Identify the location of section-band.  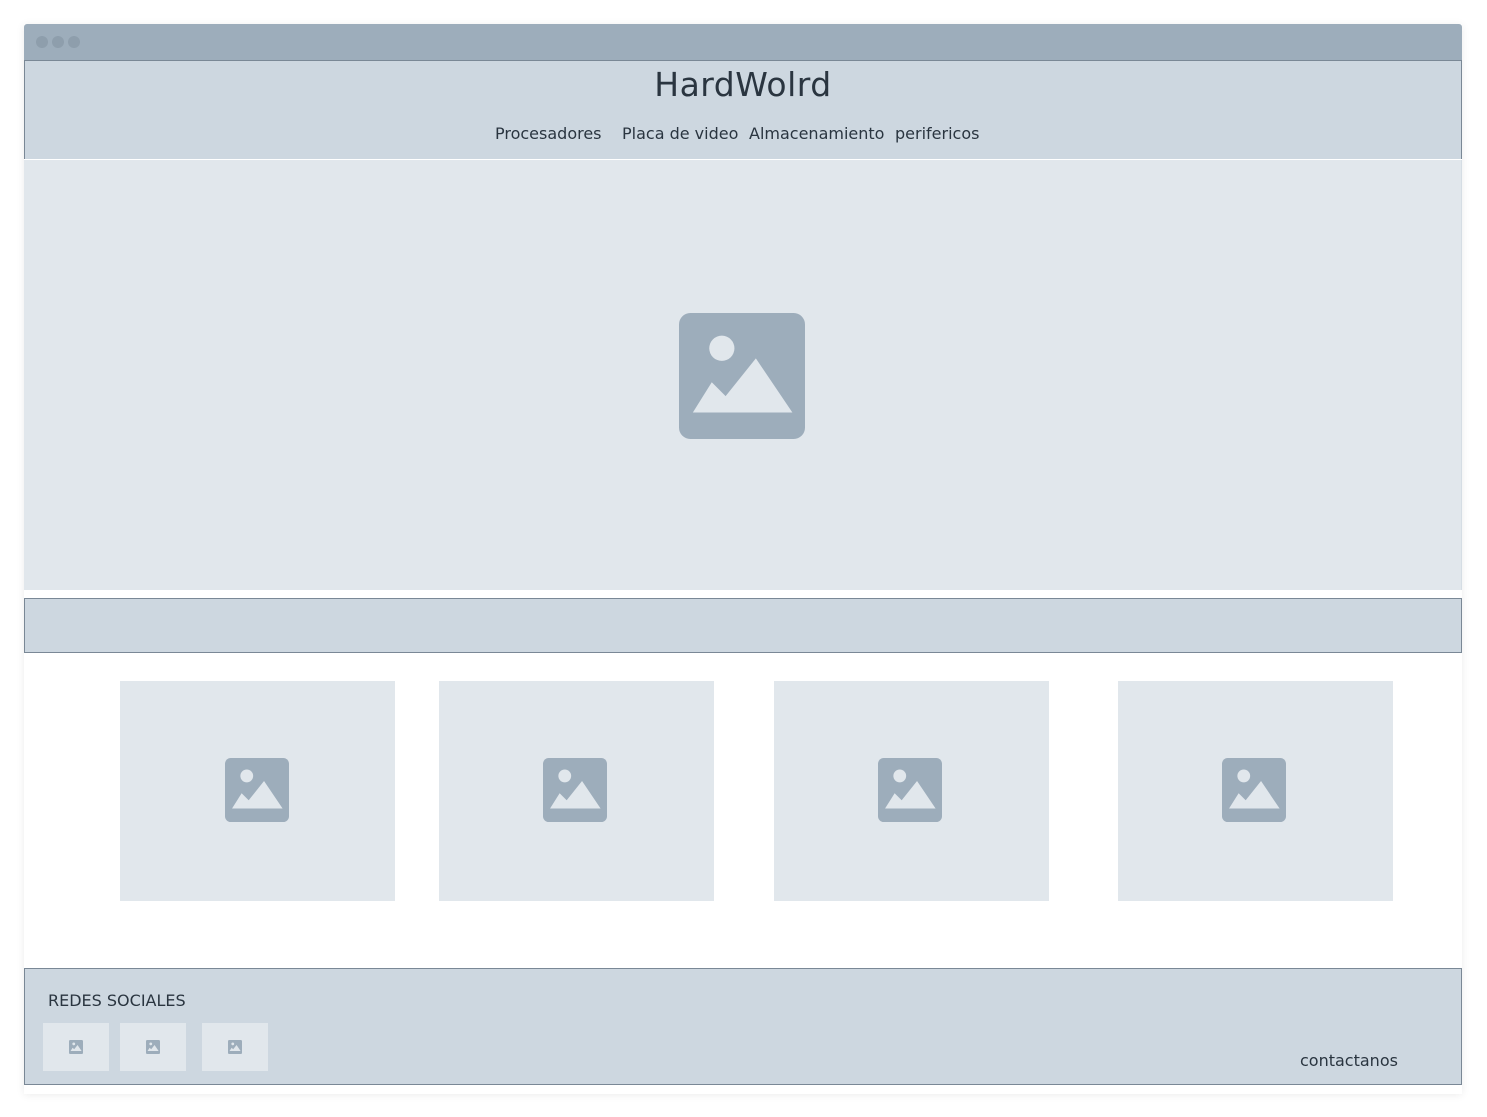
(743, 625).